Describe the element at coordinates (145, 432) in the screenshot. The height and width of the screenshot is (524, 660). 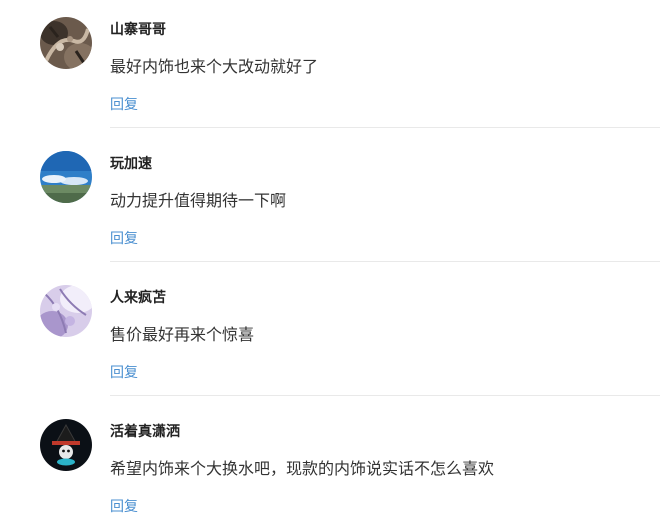
I see `comment-username: 活着真潇洒` at that location.